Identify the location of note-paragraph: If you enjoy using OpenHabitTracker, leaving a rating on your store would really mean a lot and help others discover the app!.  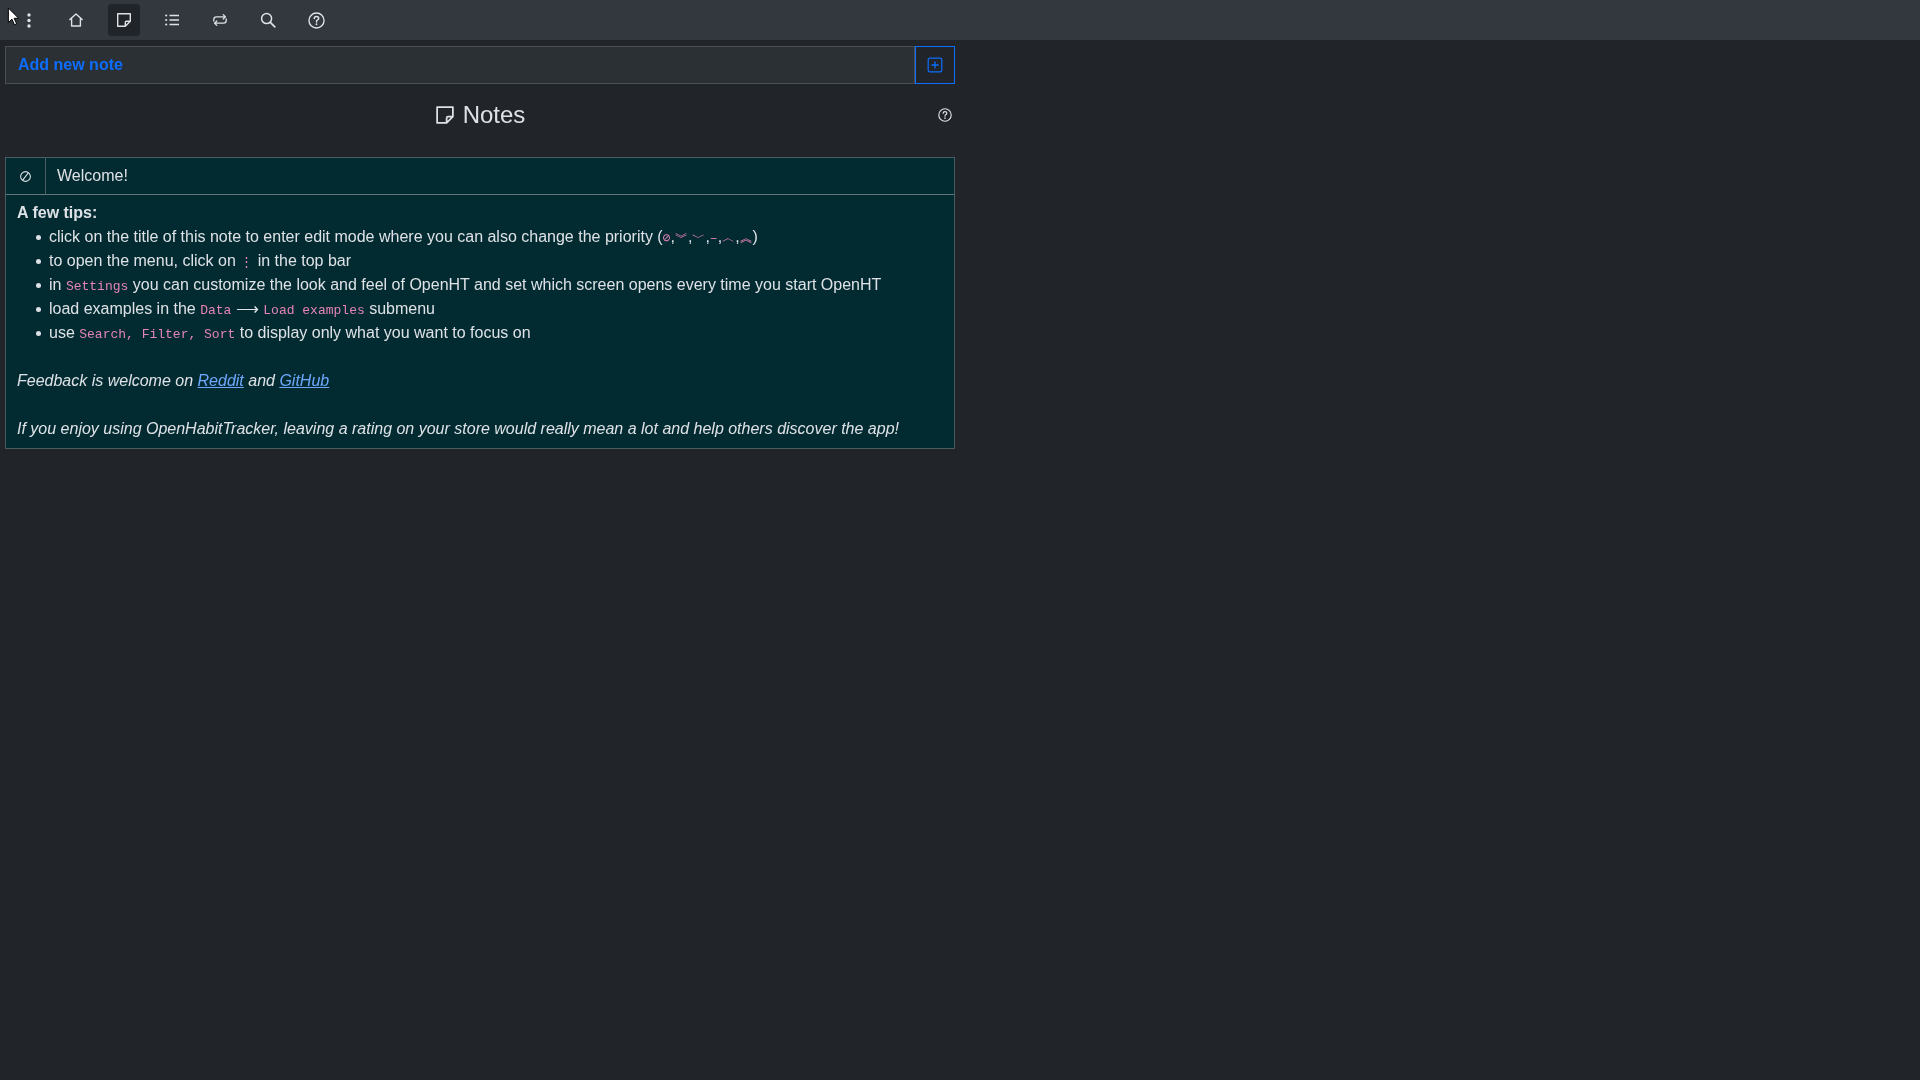
(458, 429).